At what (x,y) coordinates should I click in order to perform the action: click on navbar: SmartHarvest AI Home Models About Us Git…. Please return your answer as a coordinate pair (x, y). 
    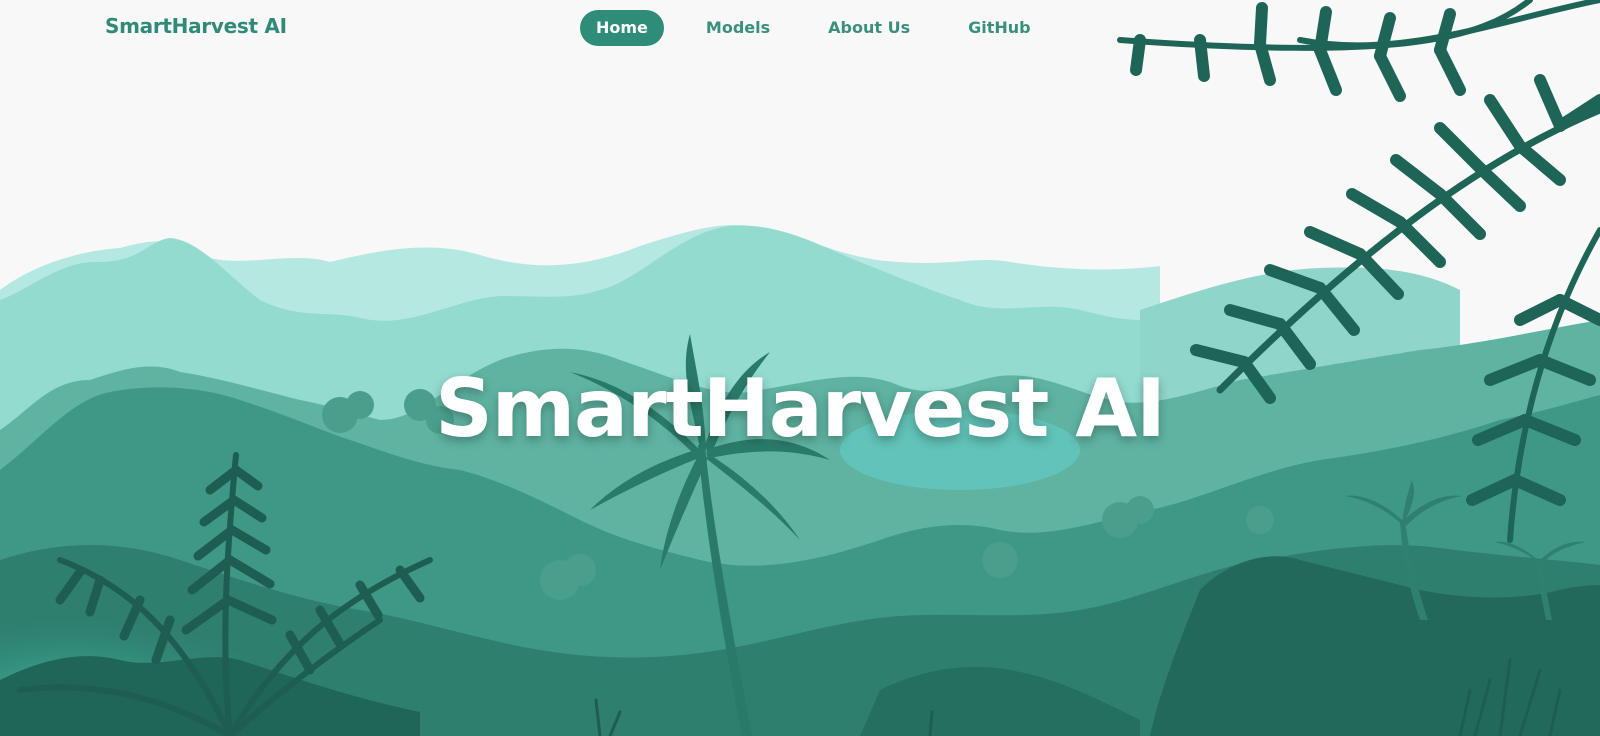
    Looking at the image, I should click on (800, 28).